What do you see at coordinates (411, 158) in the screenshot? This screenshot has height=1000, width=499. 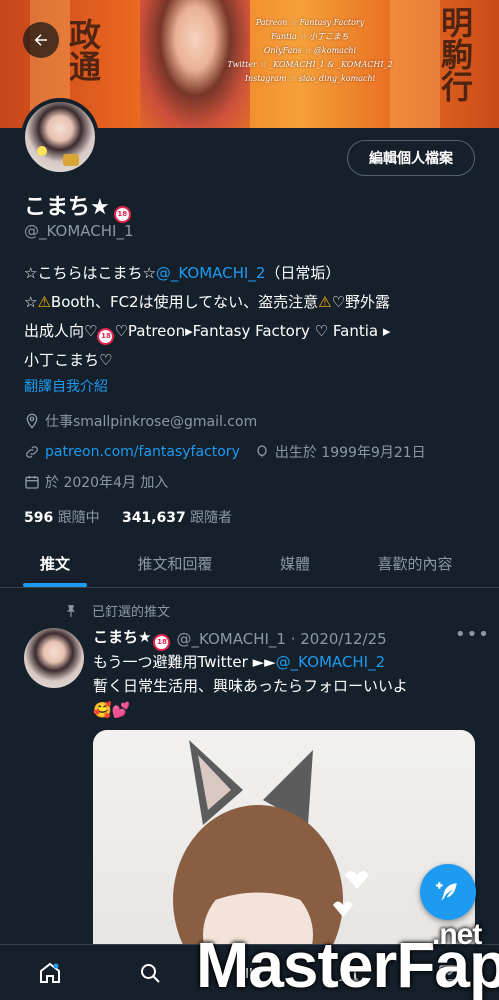 I see `edit-profile-button: 編輯個人檔案` at bounding box center [411, 158].